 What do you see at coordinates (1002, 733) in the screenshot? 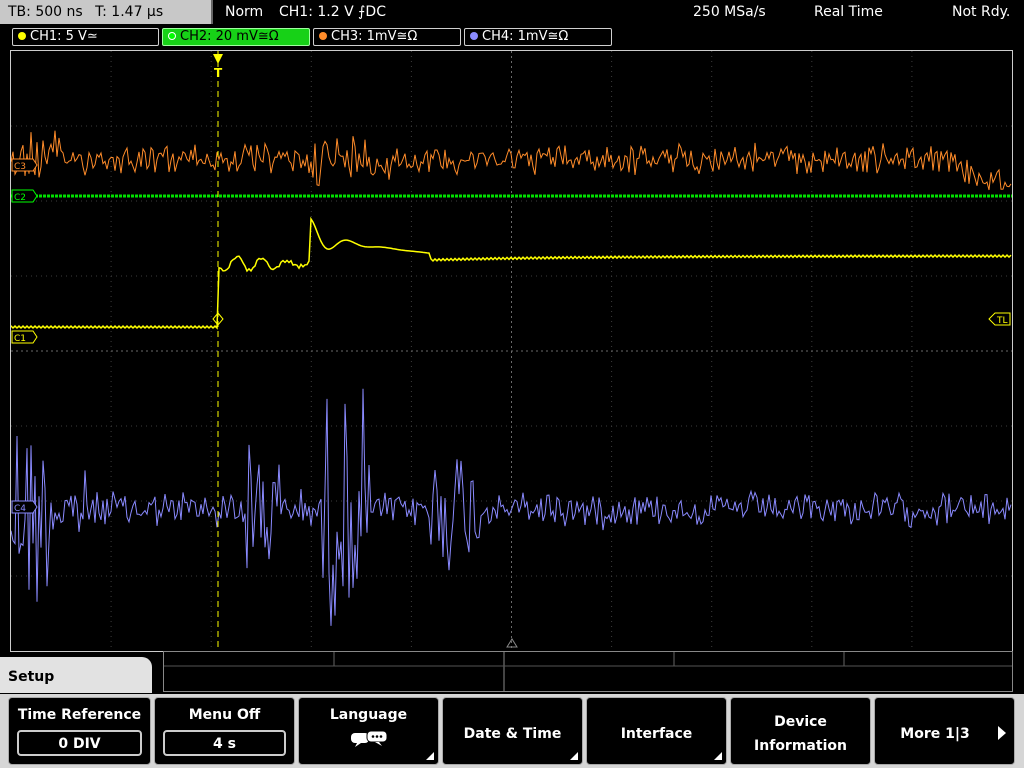
I see `arrow-right-icon` at bounding box center [1002, 733].